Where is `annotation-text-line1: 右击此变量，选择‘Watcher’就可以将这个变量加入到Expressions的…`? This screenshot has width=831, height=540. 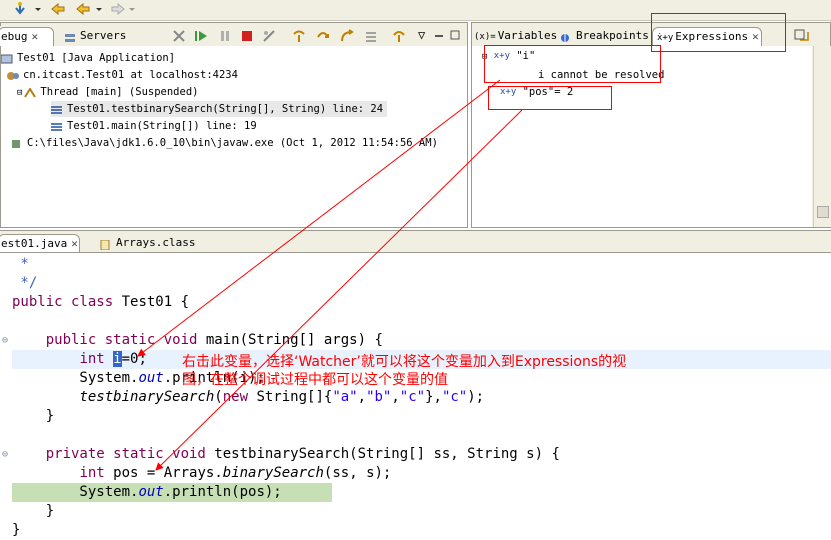
annotation-text-line1: 右击此变量，选择‘Watcher’就可以将这个变量加入到Expressions的… is located at coordinates (404, 362).